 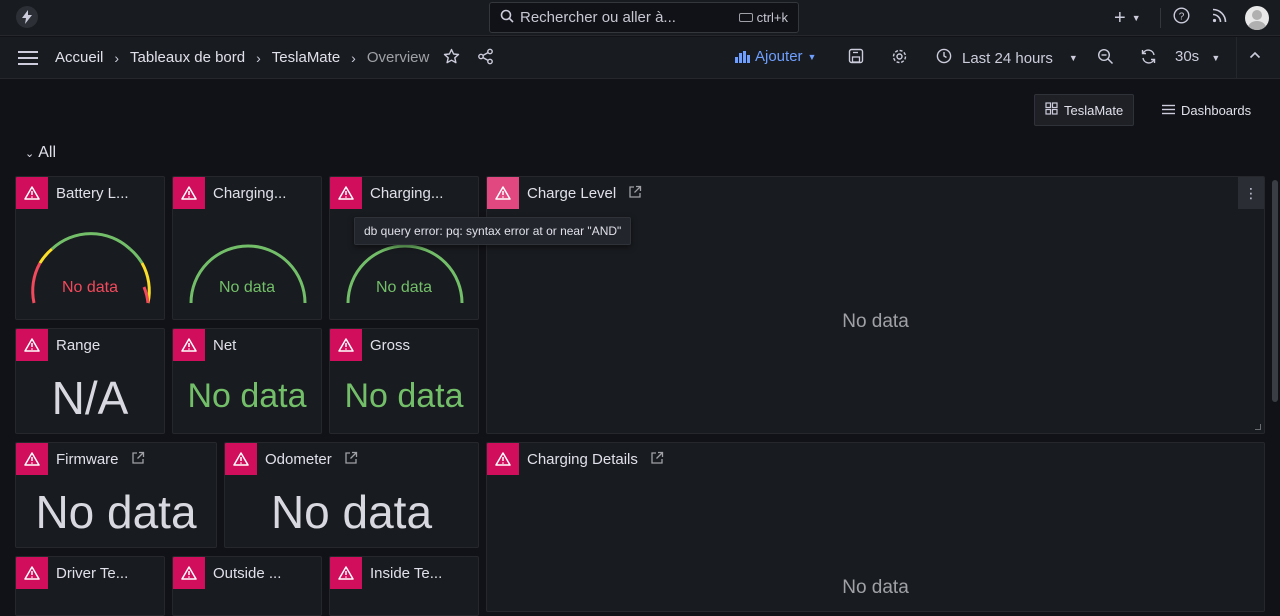 What do you see at coordinates (1148, 59) in the screenshot?
I see `refresh-icon` at bounding box center [1148, 59].